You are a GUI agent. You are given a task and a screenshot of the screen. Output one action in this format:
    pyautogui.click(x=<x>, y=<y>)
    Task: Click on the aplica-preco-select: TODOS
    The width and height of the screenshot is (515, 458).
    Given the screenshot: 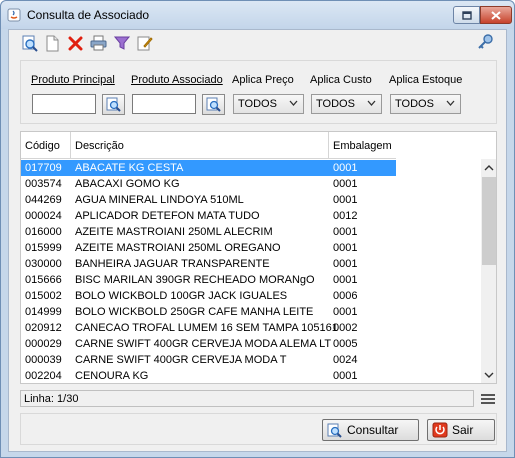 What is the action you would take?
    pyautogui.click(x=268, y=104)
    